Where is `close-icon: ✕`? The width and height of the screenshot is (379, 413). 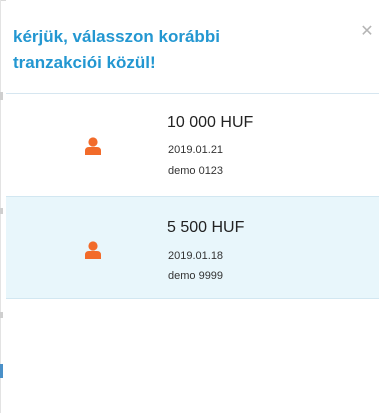
close-icon: ✕ is located at coordinates (367, 32).